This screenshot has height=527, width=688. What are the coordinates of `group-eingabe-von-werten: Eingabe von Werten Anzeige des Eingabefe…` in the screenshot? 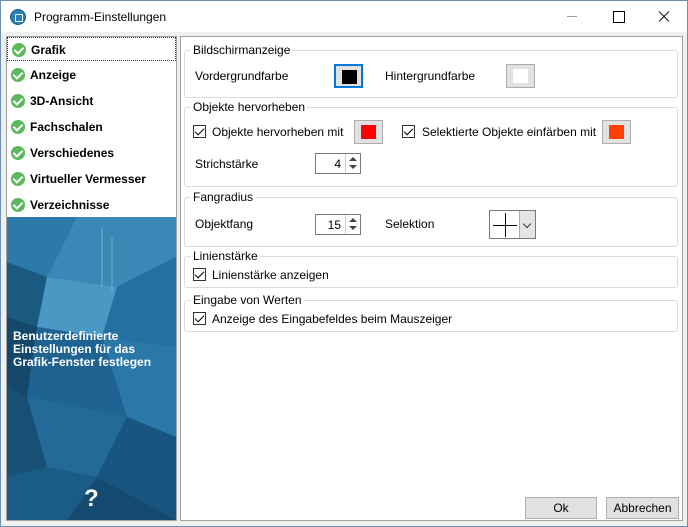 It's located at (431, 312).